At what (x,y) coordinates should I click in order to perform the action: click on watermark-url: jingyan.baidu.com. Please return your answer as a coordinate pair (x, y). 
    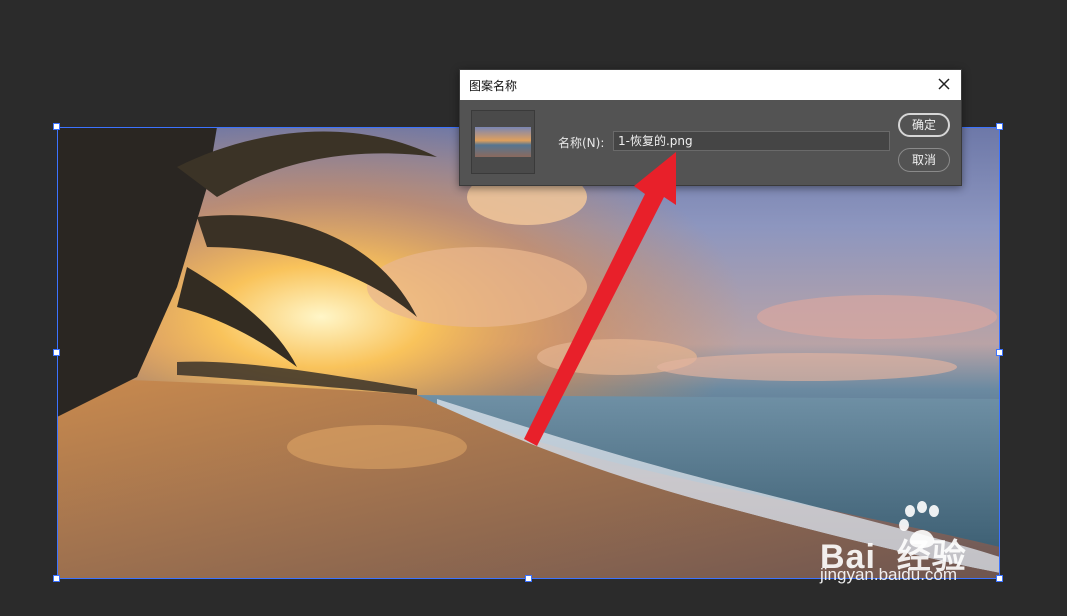
    Looking at the image, I should click on (889, 574).